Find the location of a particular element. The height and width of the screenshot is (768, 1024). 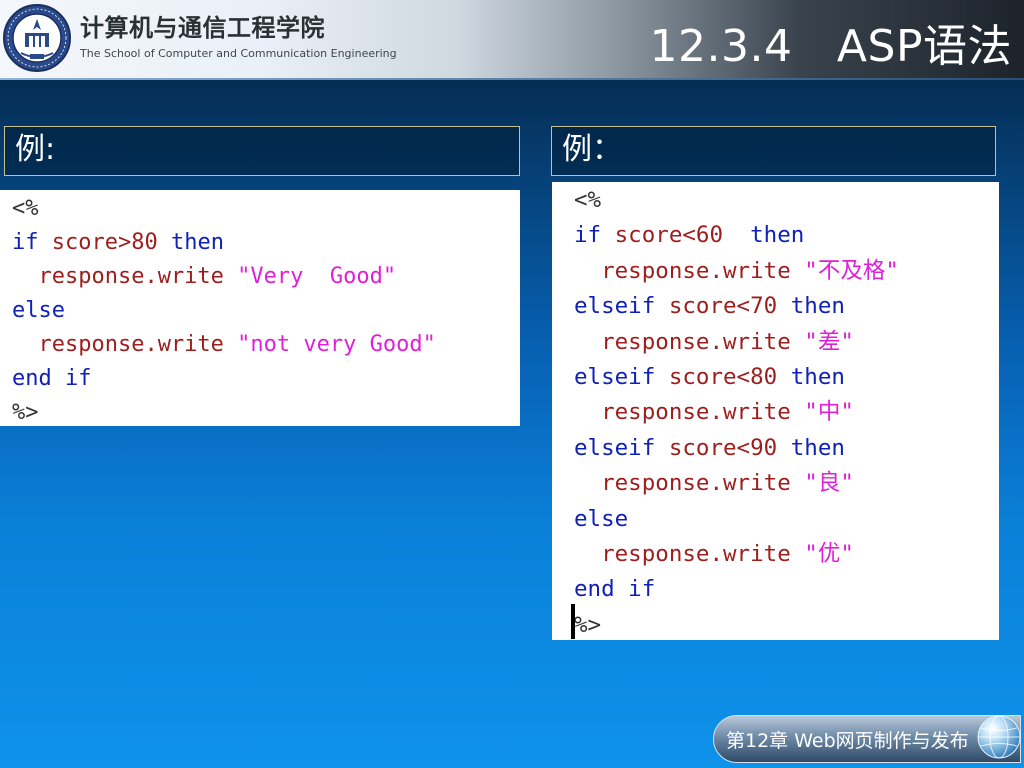

code-token: "中" is located at coordinates (829, 412).